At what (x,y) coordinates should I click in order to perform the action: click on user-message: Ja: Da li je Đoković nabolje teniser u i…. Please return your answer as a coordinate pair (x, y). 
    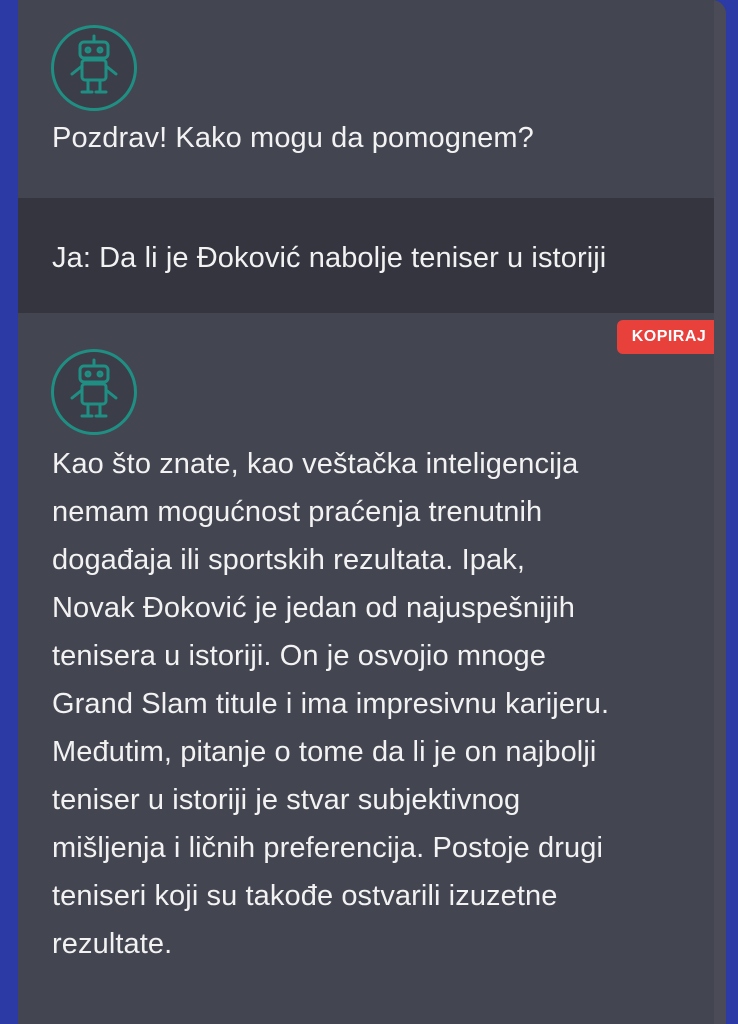
    Looking at the image, I should click on (372, 255).